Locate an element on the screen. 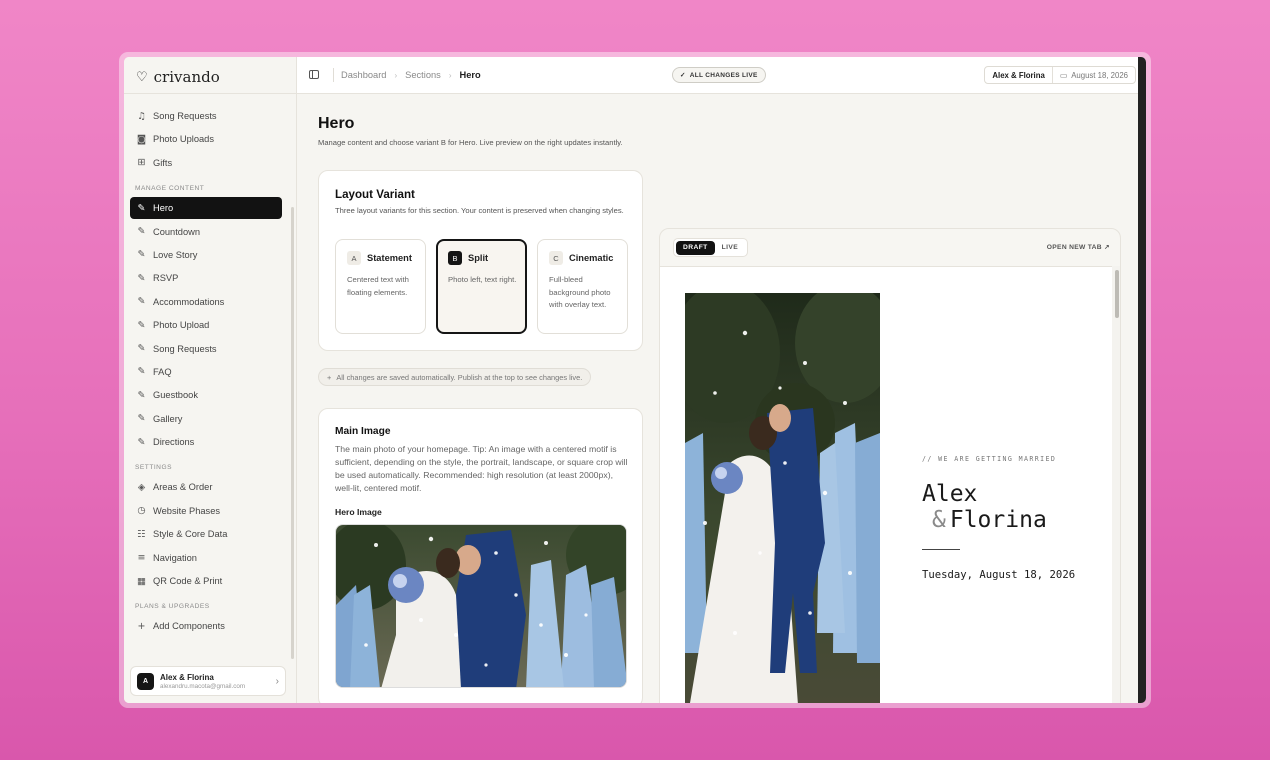 The width and height of the screenshot is (1270, 760). sidebar-item-label: Gallery is located at coordinates (168, 418).